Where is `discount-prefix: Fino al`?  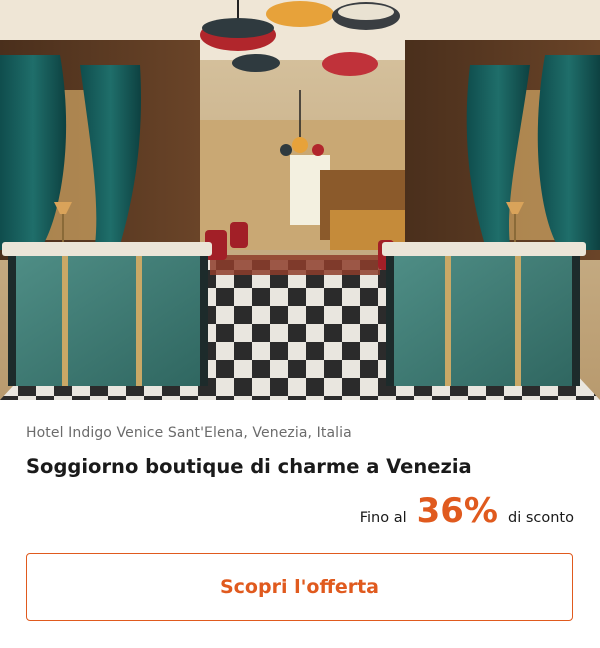
discount-prefix: Fino al is located at coordinates (383, 518).